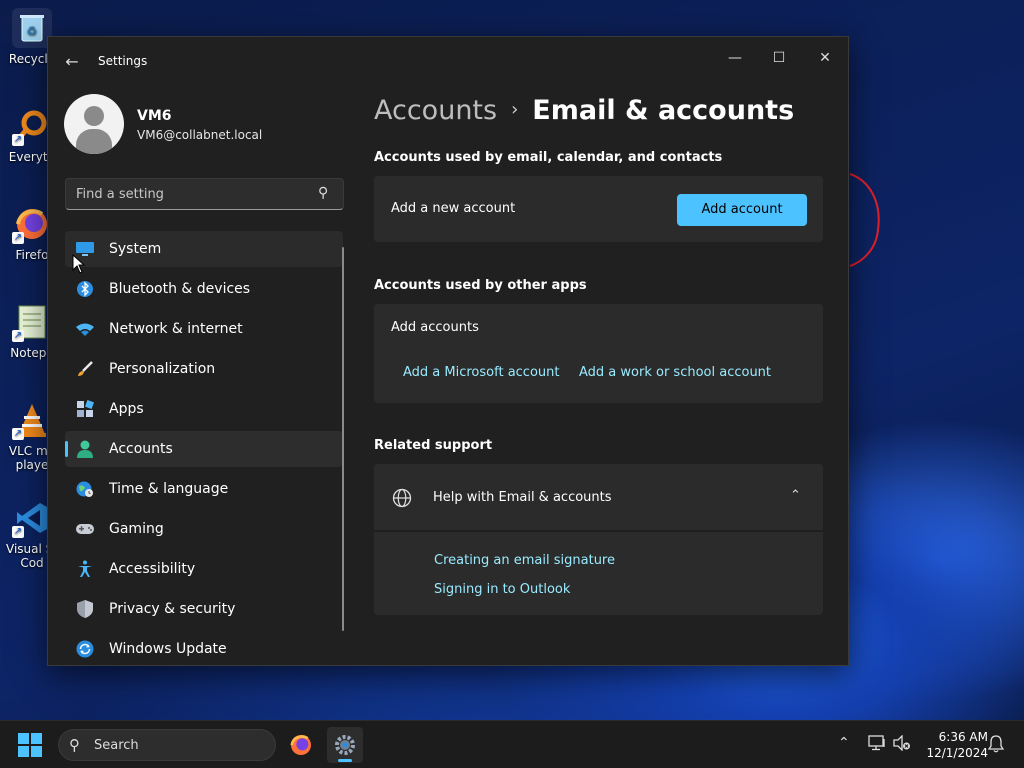 The width and height of the screenshot is (1024, 768). I want to click on network-tray-icon, so click(877, 745).